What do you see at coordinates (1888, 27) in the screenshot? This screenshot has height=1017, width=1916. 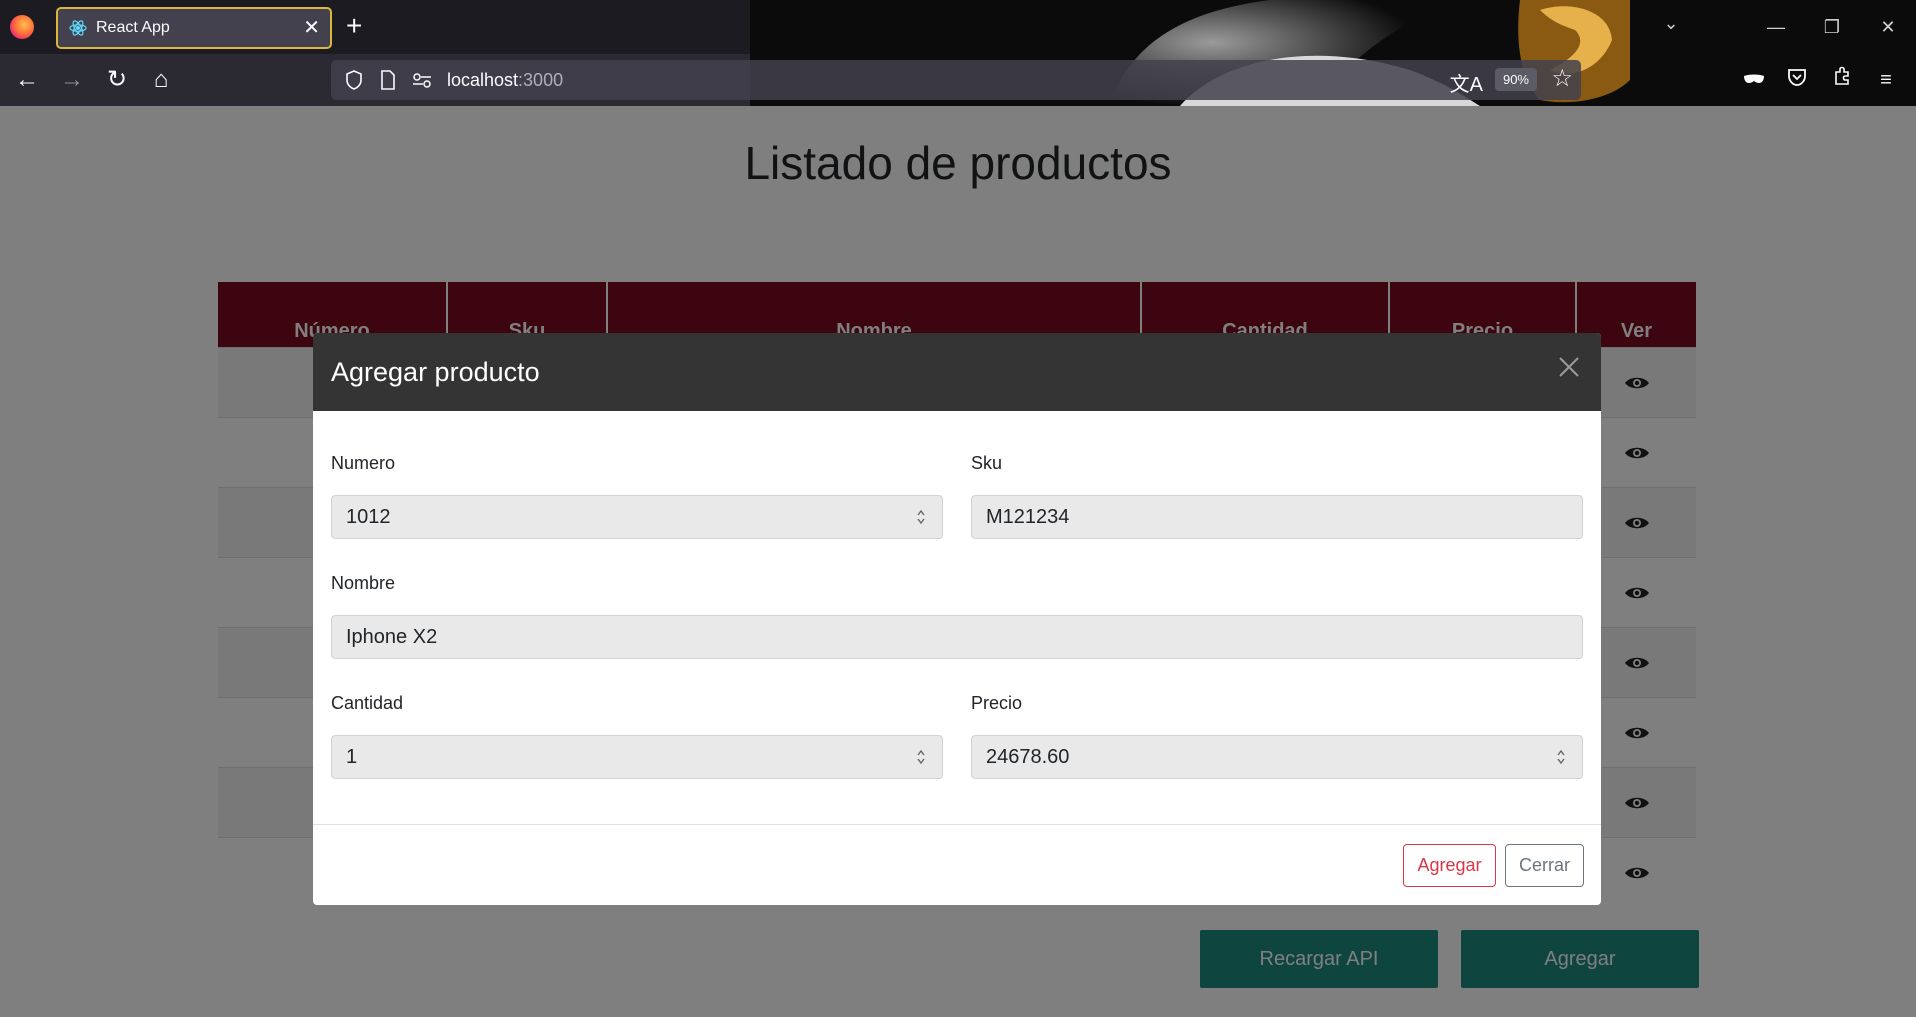 I see `close-window-icon: ✕` at bounding box center [1888, 27].